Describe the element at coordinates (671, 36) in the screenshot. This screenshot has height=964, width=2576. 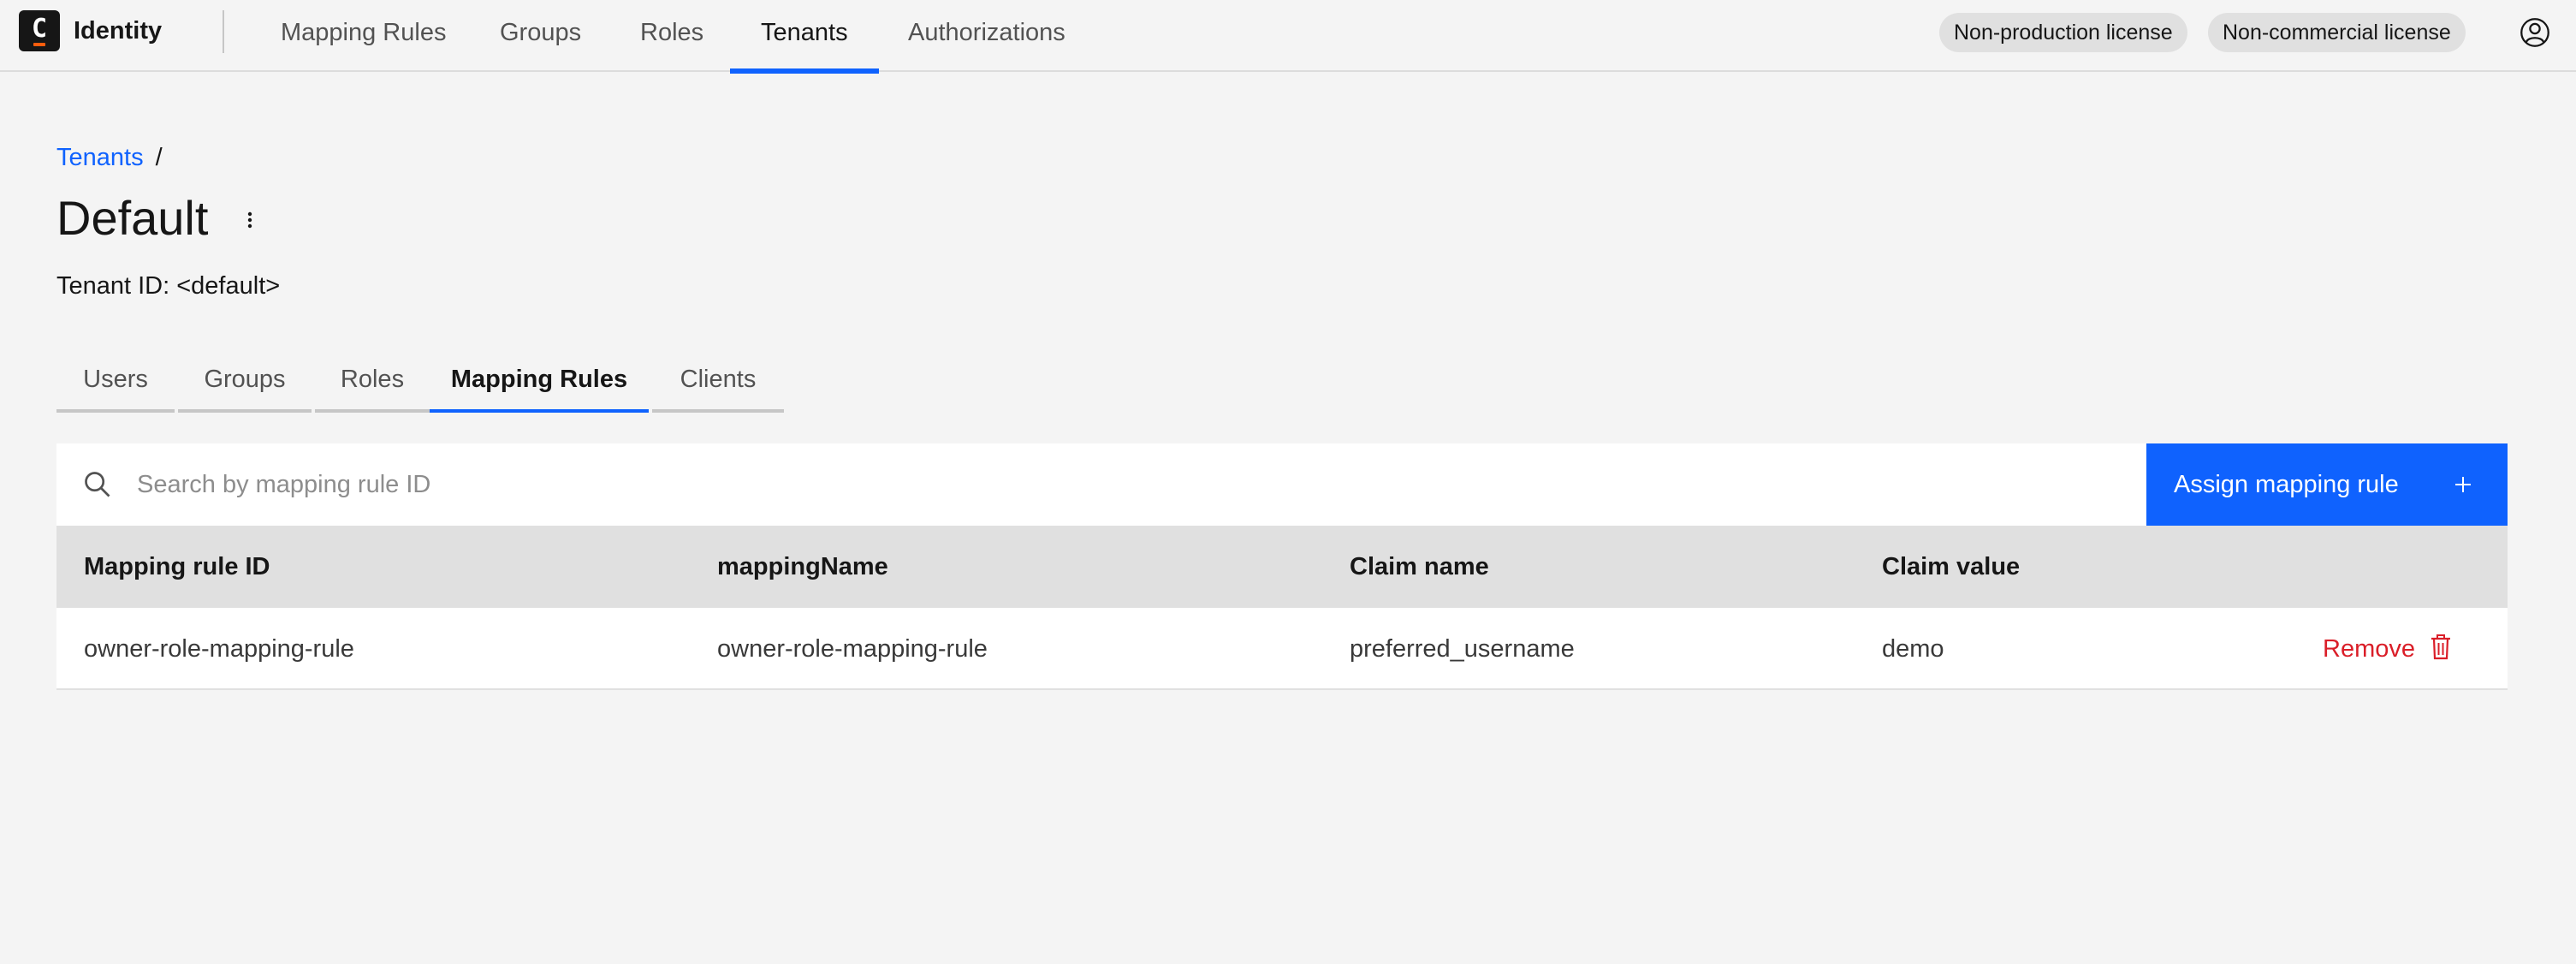
I see `nav-item-roles: Roles` at that location.